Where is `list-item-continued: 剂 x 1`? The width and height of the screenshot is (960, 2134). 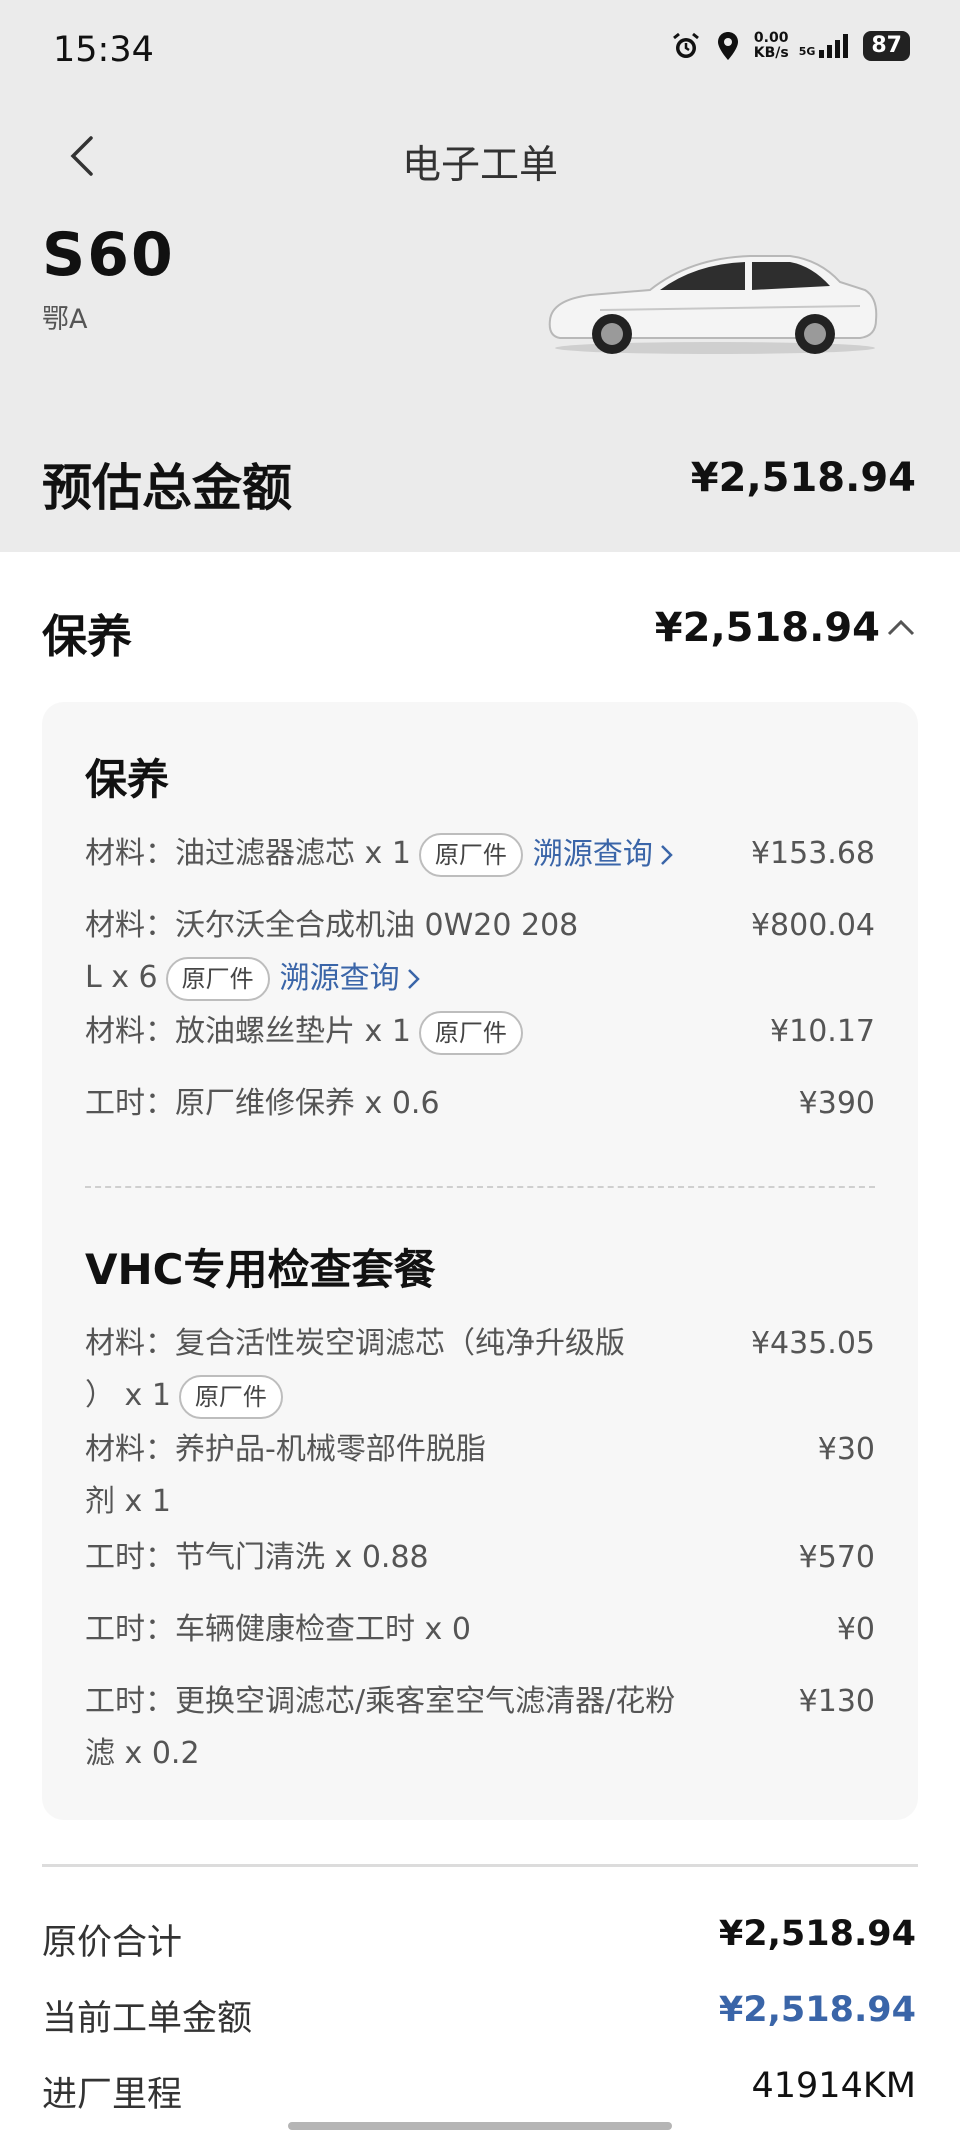
list-item-continued: 剂 x 1 is located at coordinates (435, 1502).